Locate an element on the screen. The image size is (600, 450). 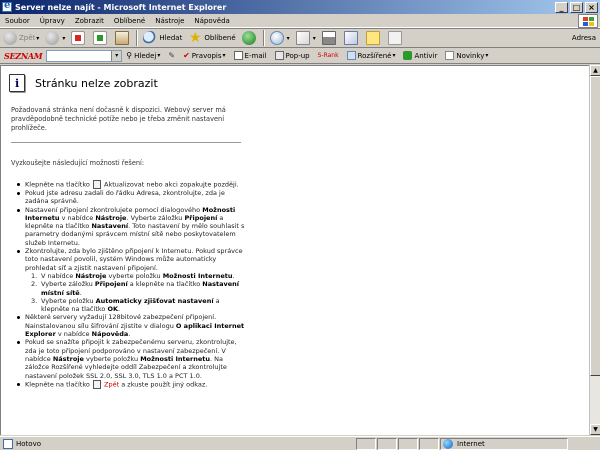
minimize-button: _ is located at coordinates (561, 7).